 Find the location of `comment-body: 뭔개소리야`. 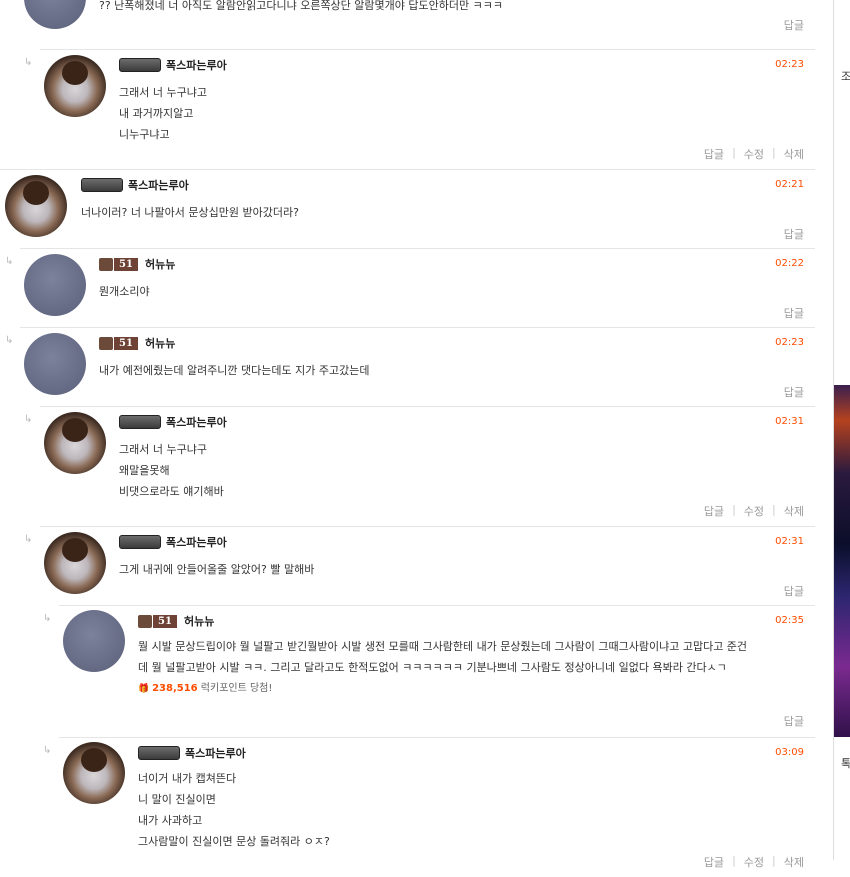

comment-body: 뭔개소리야 is located at coordinates (124, 291).